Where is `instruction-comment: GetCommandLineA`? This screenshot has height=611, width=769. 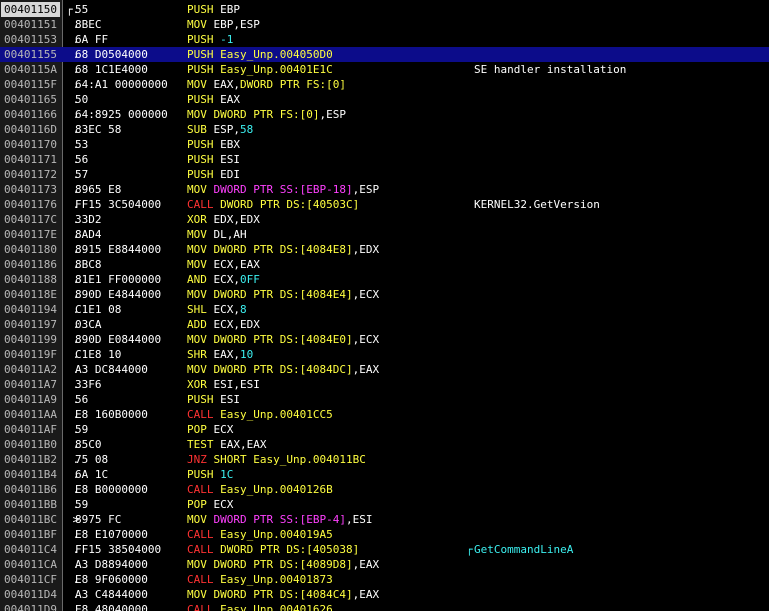 instruction-comment: GetCommandLineA is located at coordinates (524, 549).